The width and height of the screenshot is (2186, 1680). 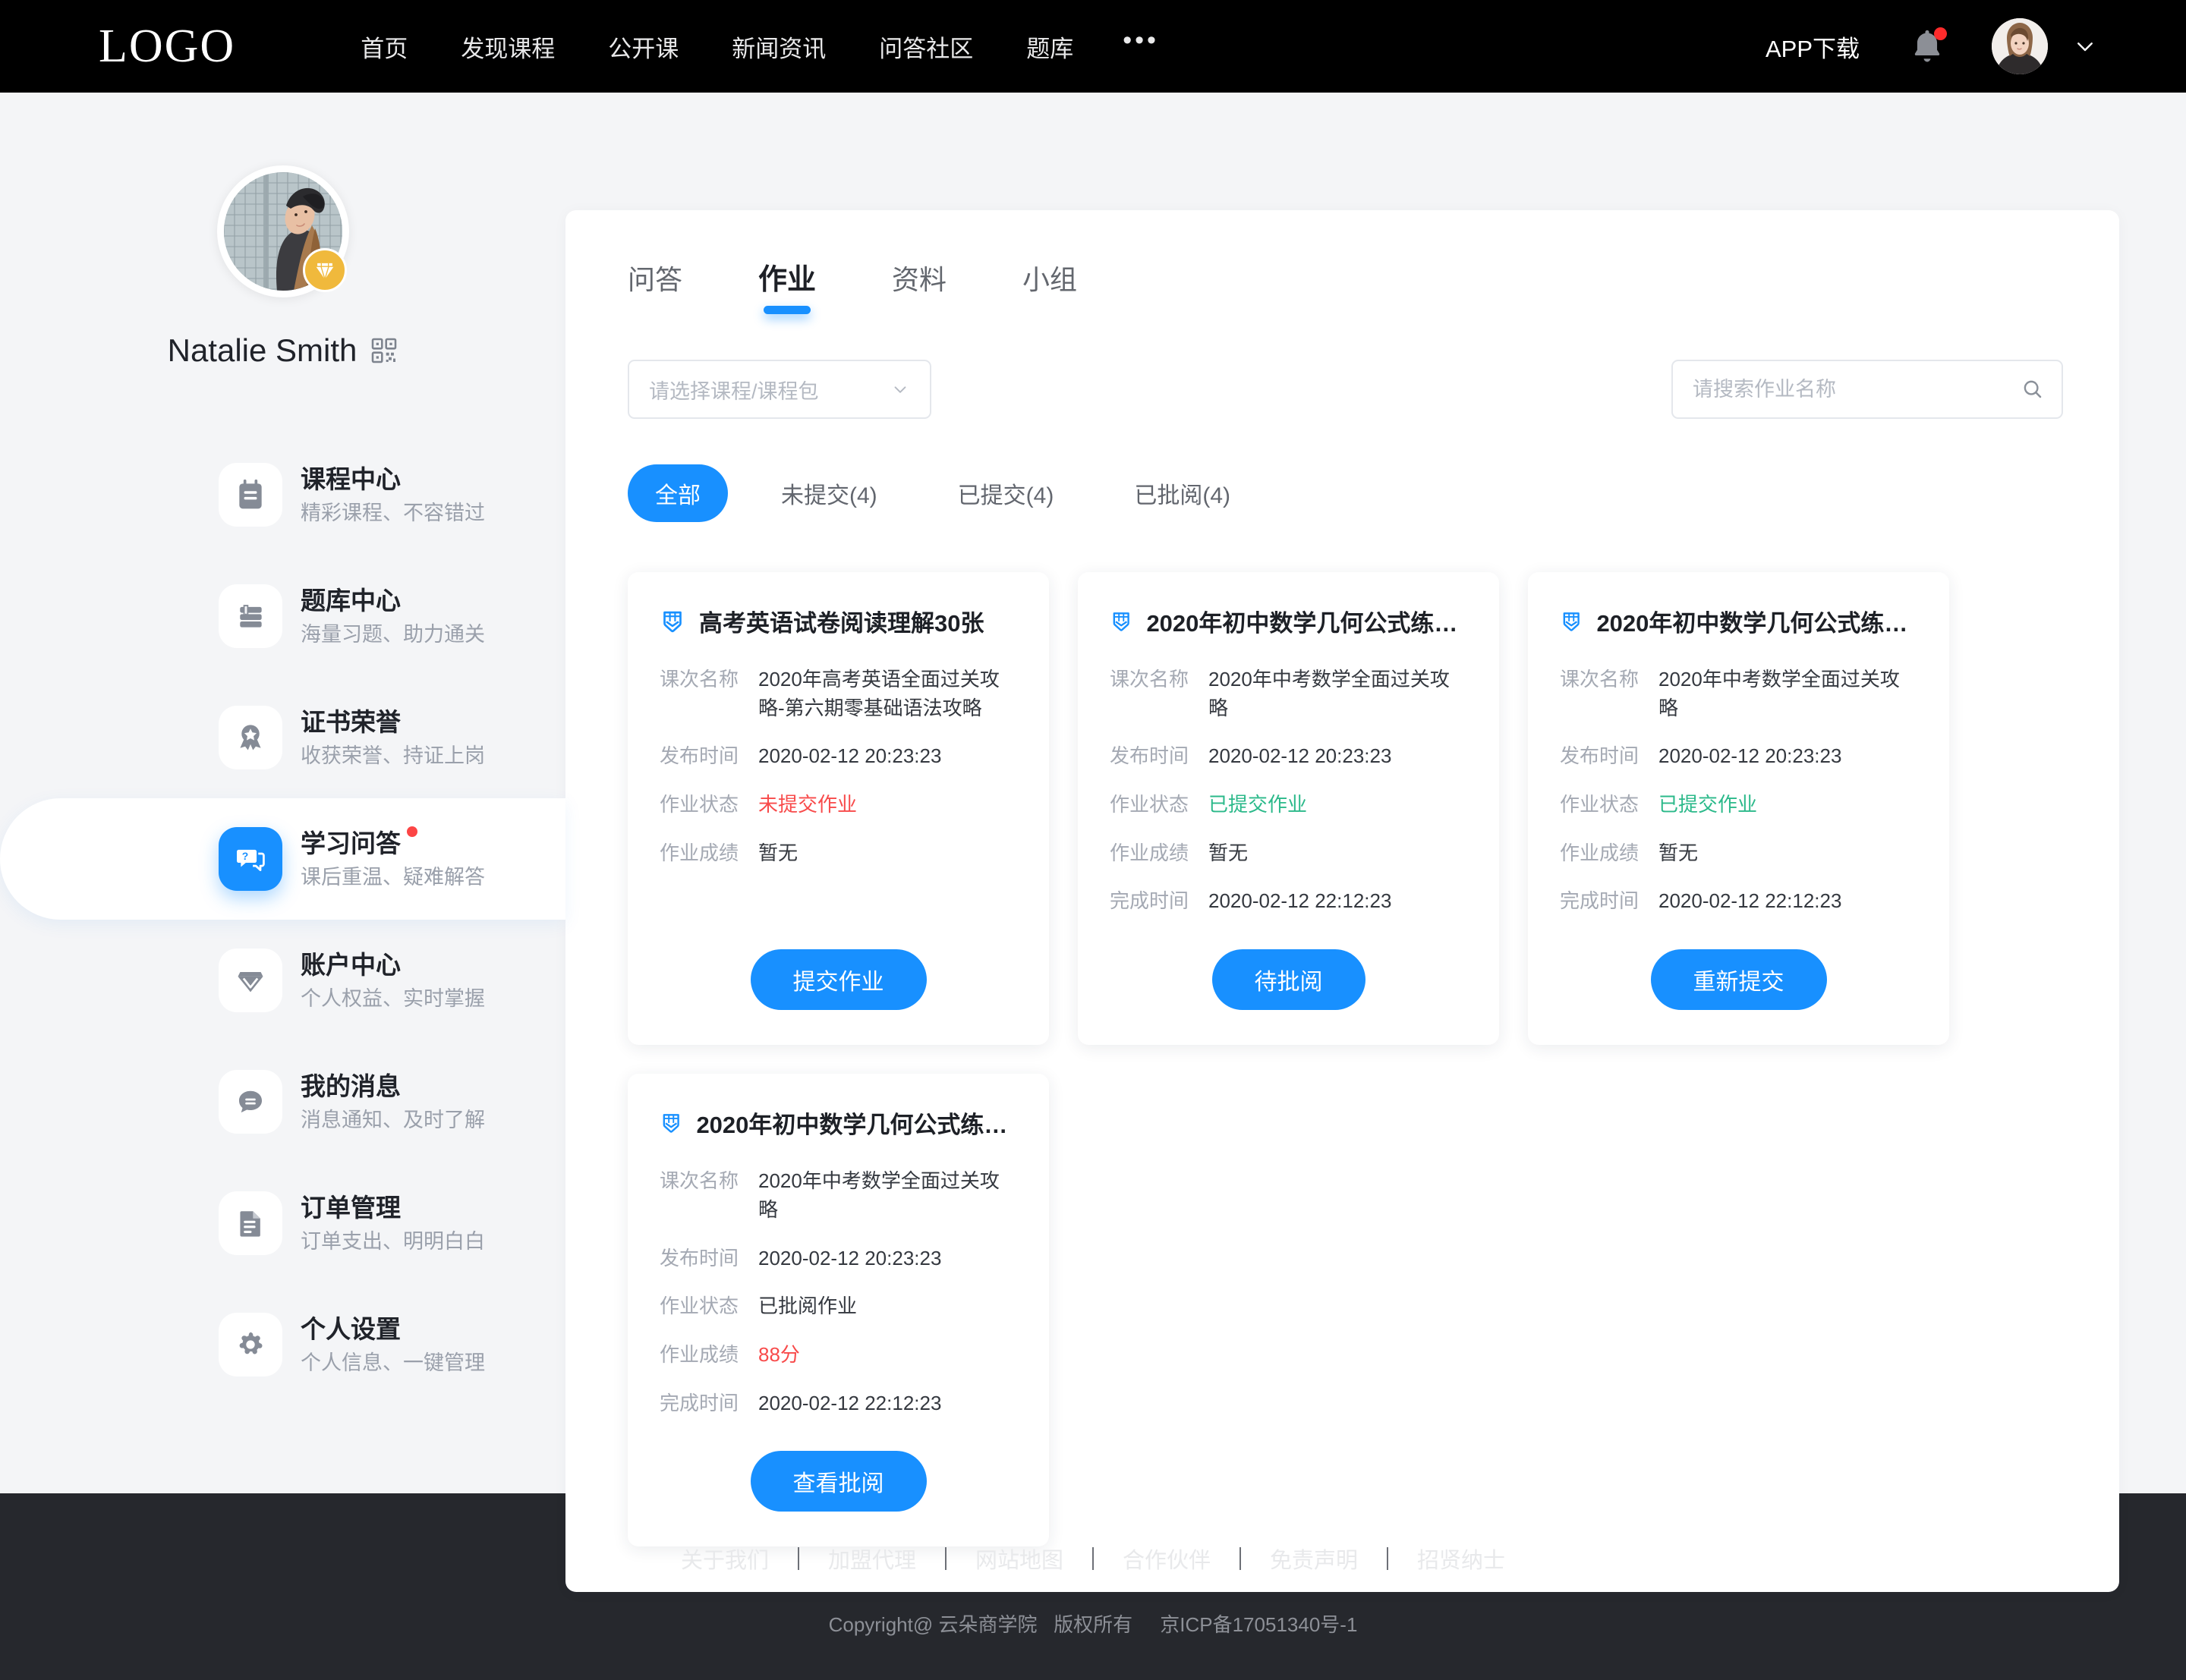 I want to click on tab-qa: 问答, so click(x=655, y=284).